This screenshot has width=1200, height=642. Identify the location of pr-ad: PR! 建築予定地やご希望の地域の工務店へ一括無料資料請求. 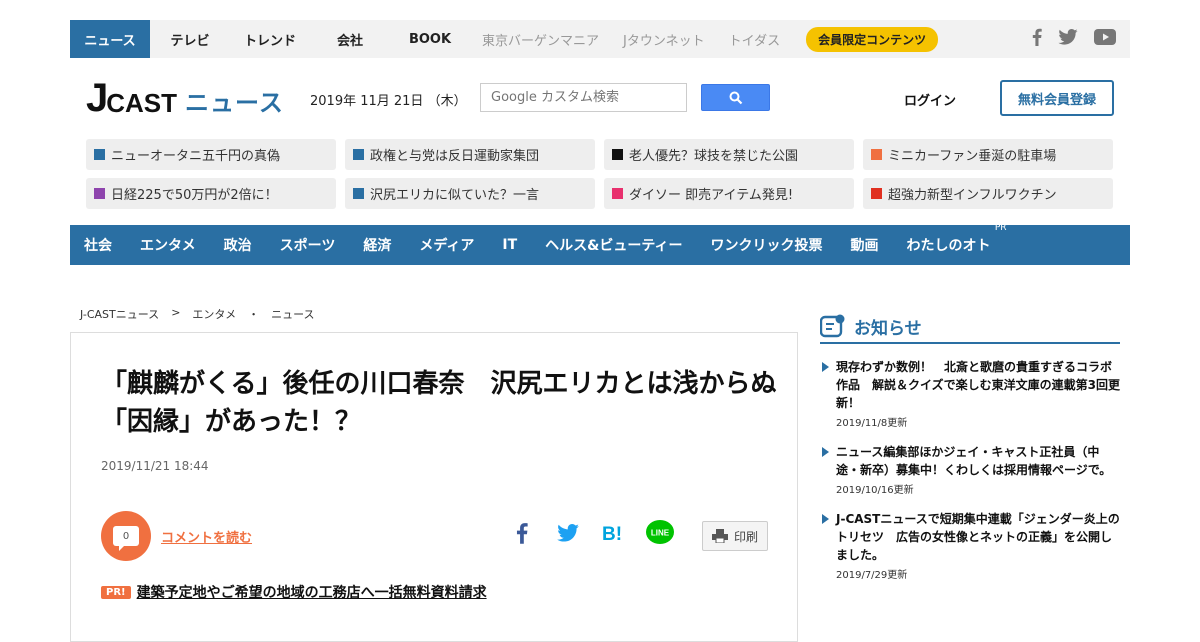
(294, 592).